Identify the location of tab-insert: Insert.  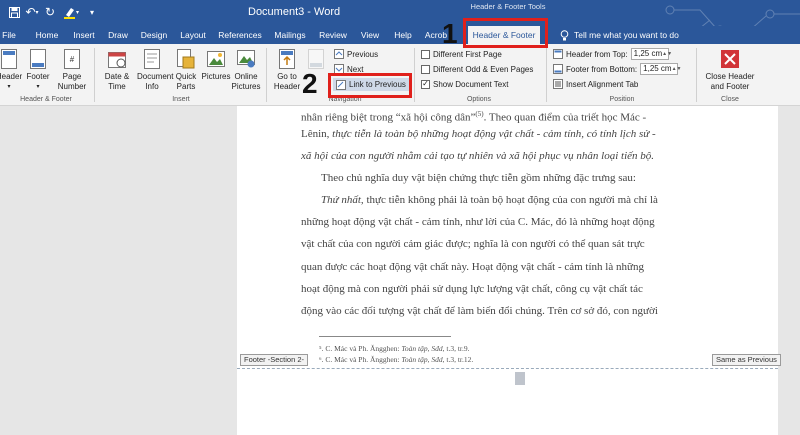
(84, 35).